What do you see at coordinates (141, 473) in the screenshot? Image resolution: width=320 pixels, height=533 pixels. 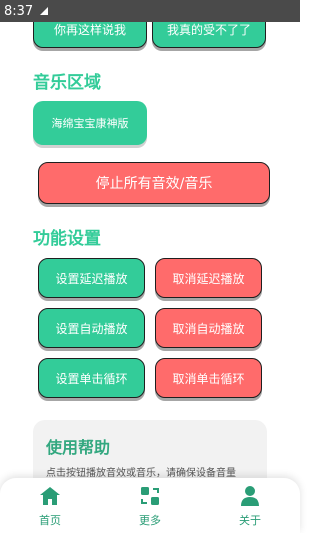 I see `help-text: 点击按钮播放音效或音乐，请确保设备音量` at bounding box center [141, 473].